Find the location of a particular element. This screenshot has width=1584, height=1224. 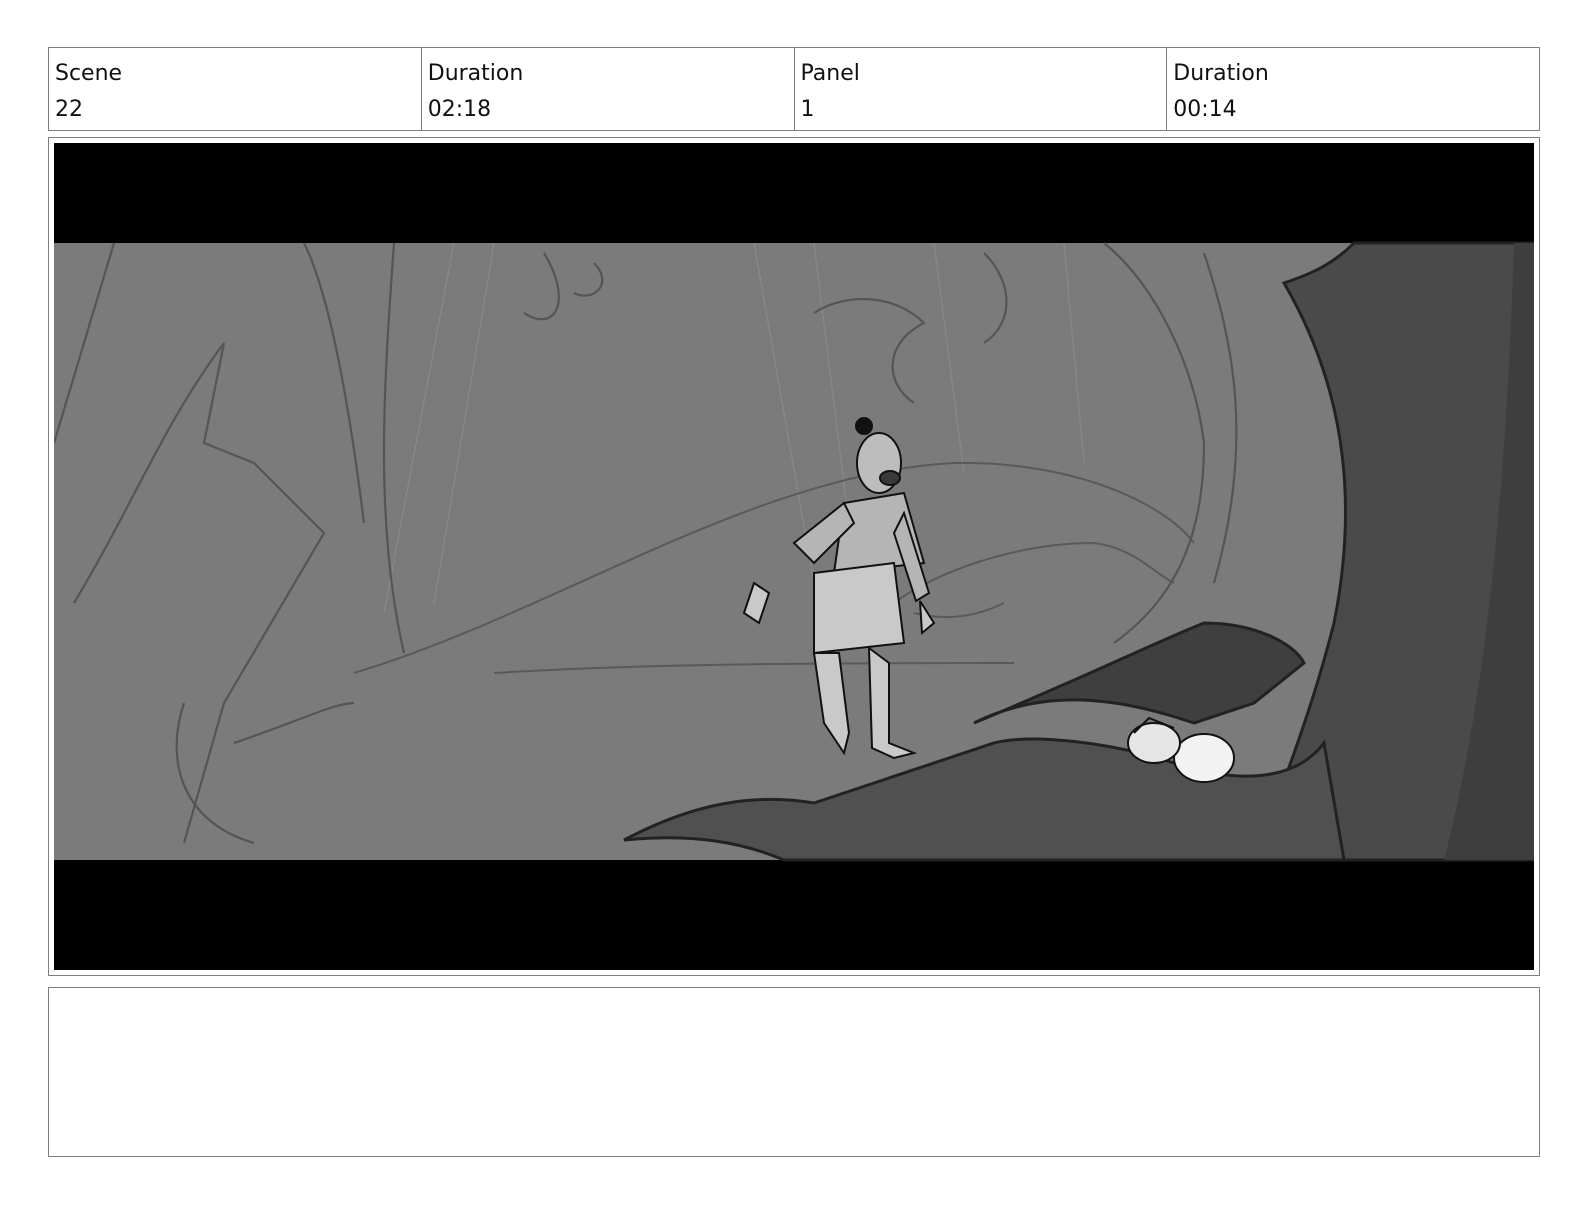

panel-notes-box is located at coordinates (794, 1072).